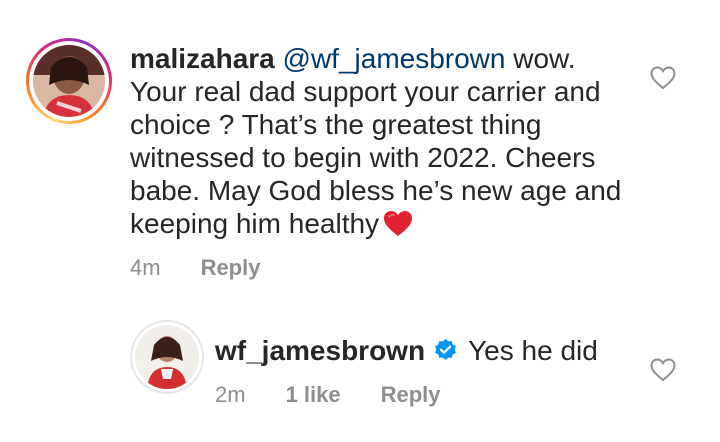  I want to click on reply-avatar, so click(167, 357).